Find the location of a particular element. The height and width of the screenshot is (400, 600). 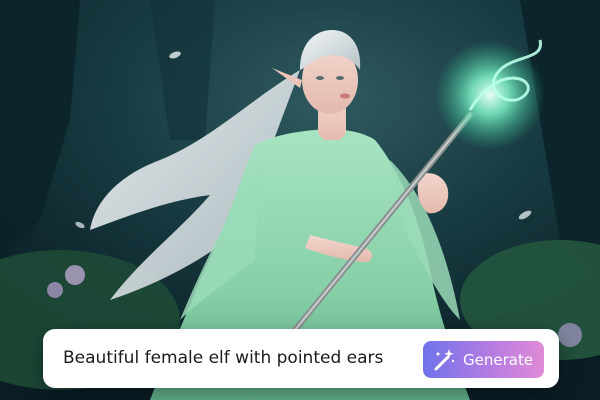

eye-right is located at coordinates (340, 78).